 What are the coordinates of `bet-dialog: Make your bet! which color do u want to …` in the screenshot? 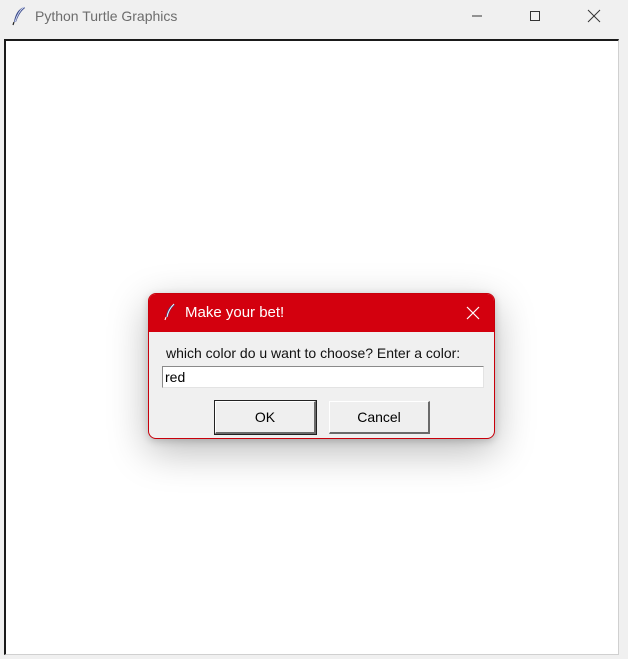 It's located at (321, 366).